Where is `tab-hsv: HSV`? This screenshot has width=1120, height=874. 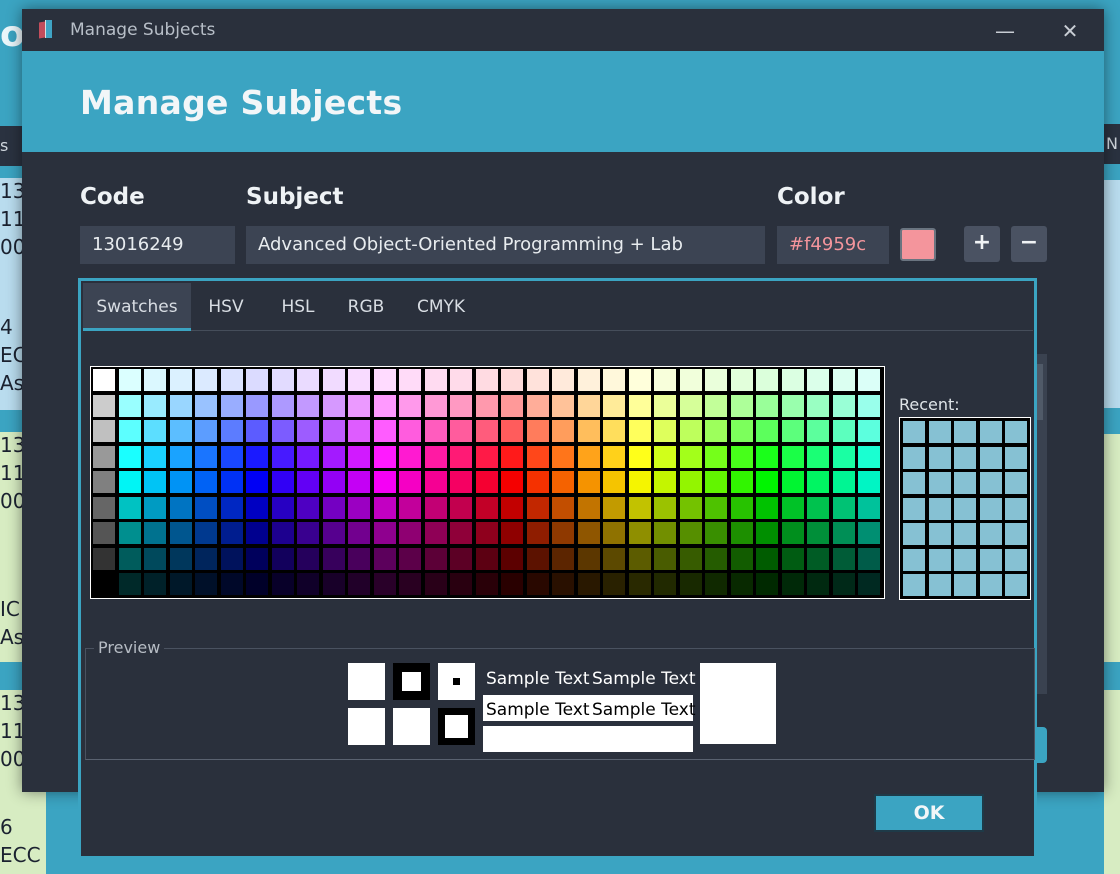
tab-hsv: HSV is located at coordinates (226, 307).